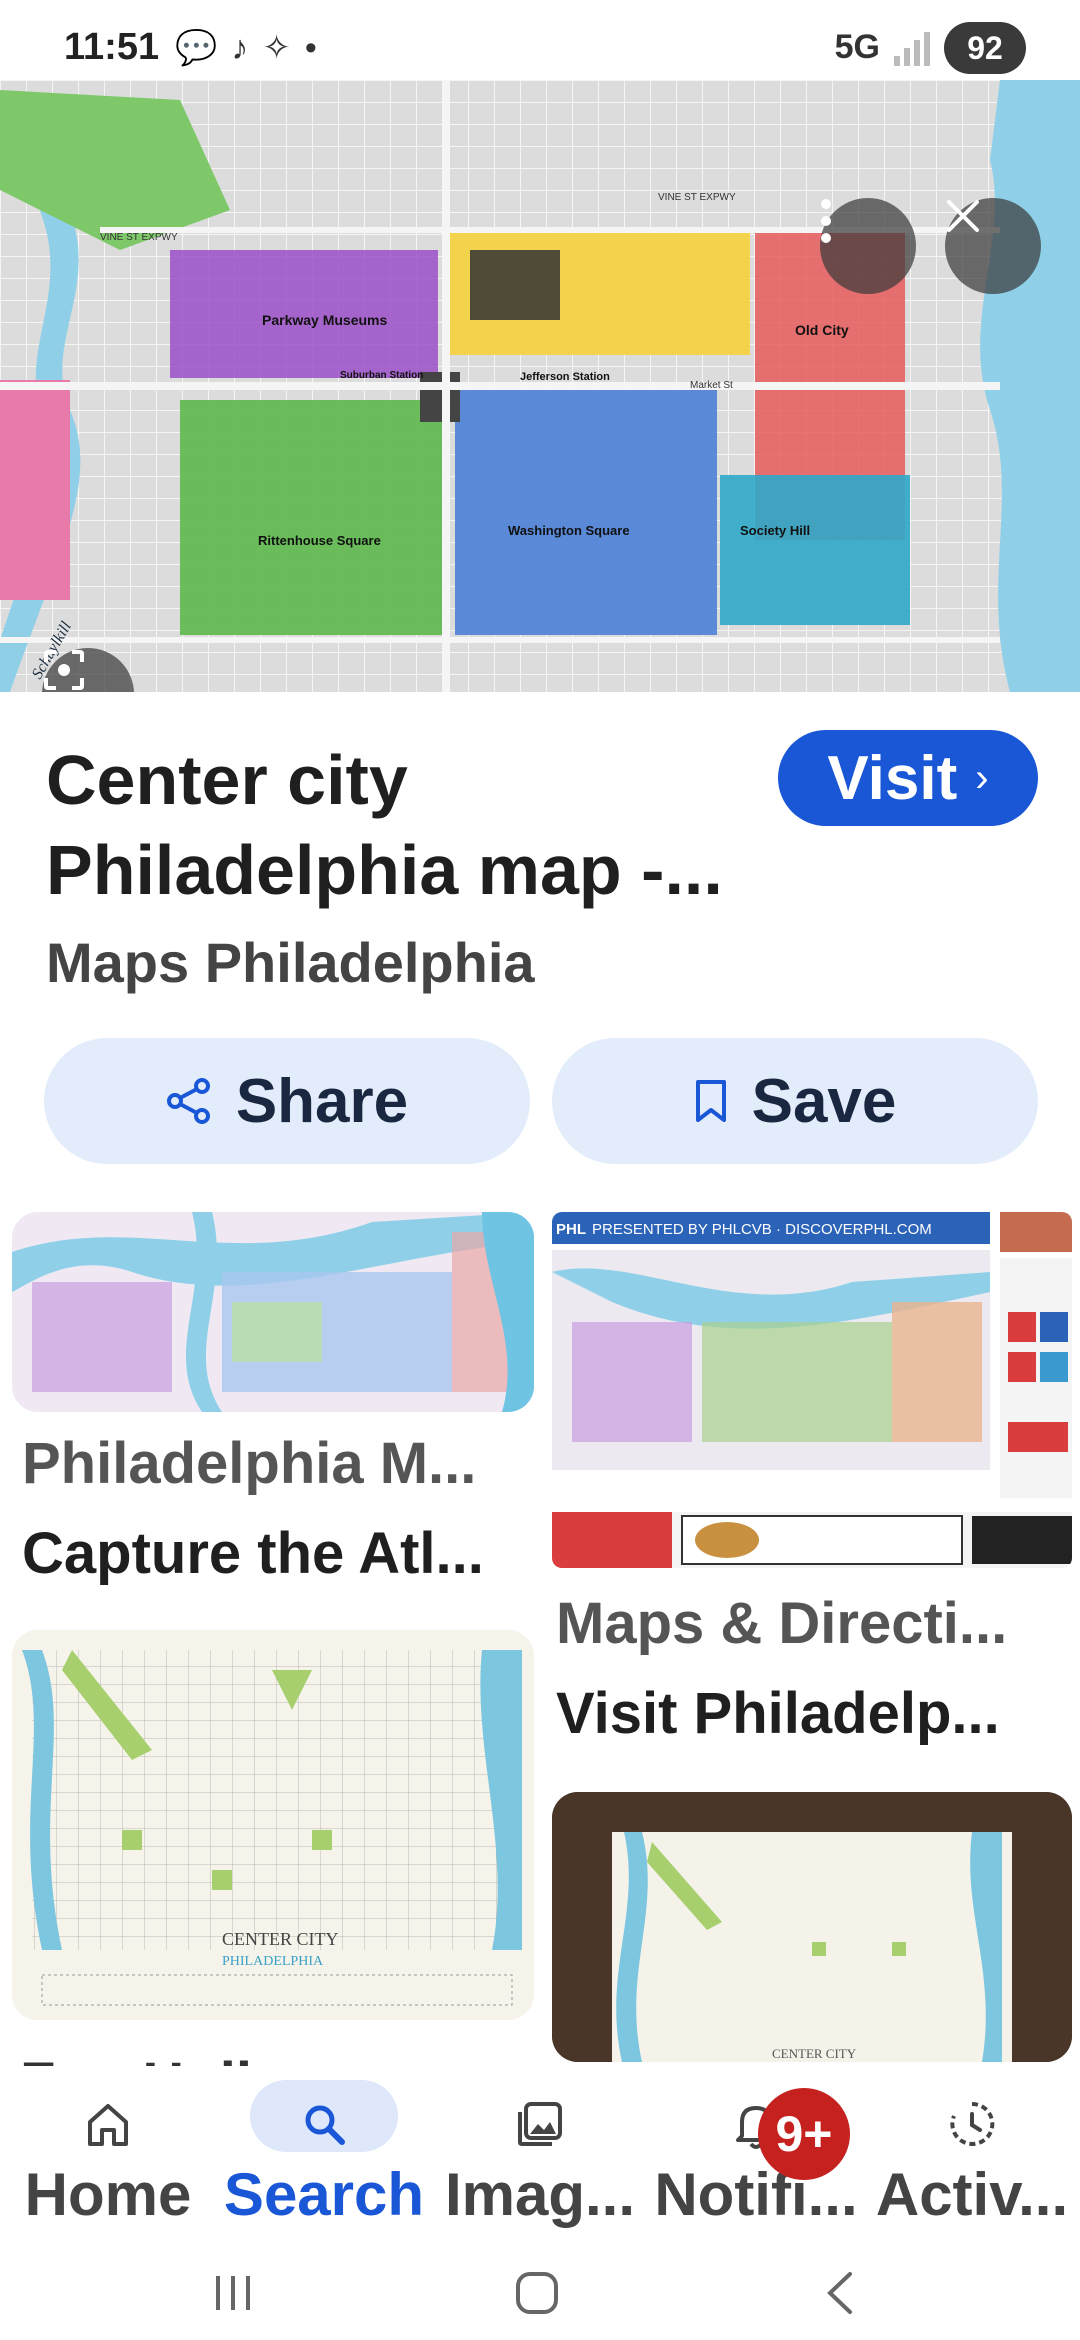  What do you see at coordinates (982, 777) in the screenshot?
I see `chevron-right-icon: ›` at bounding box center [982, 777].